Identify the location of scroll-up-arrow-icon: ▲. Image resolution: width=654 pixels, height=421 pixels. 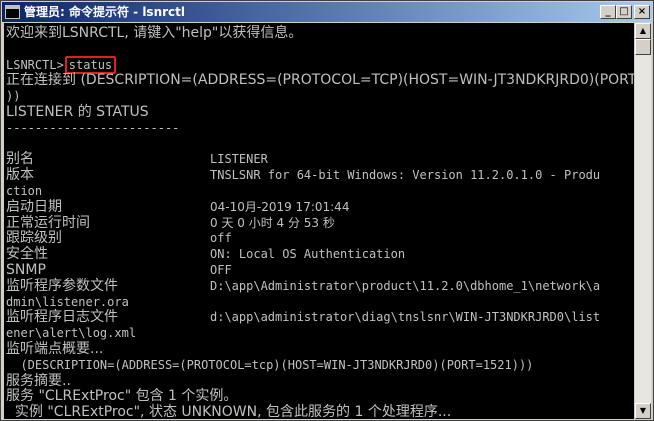
(643, 31).